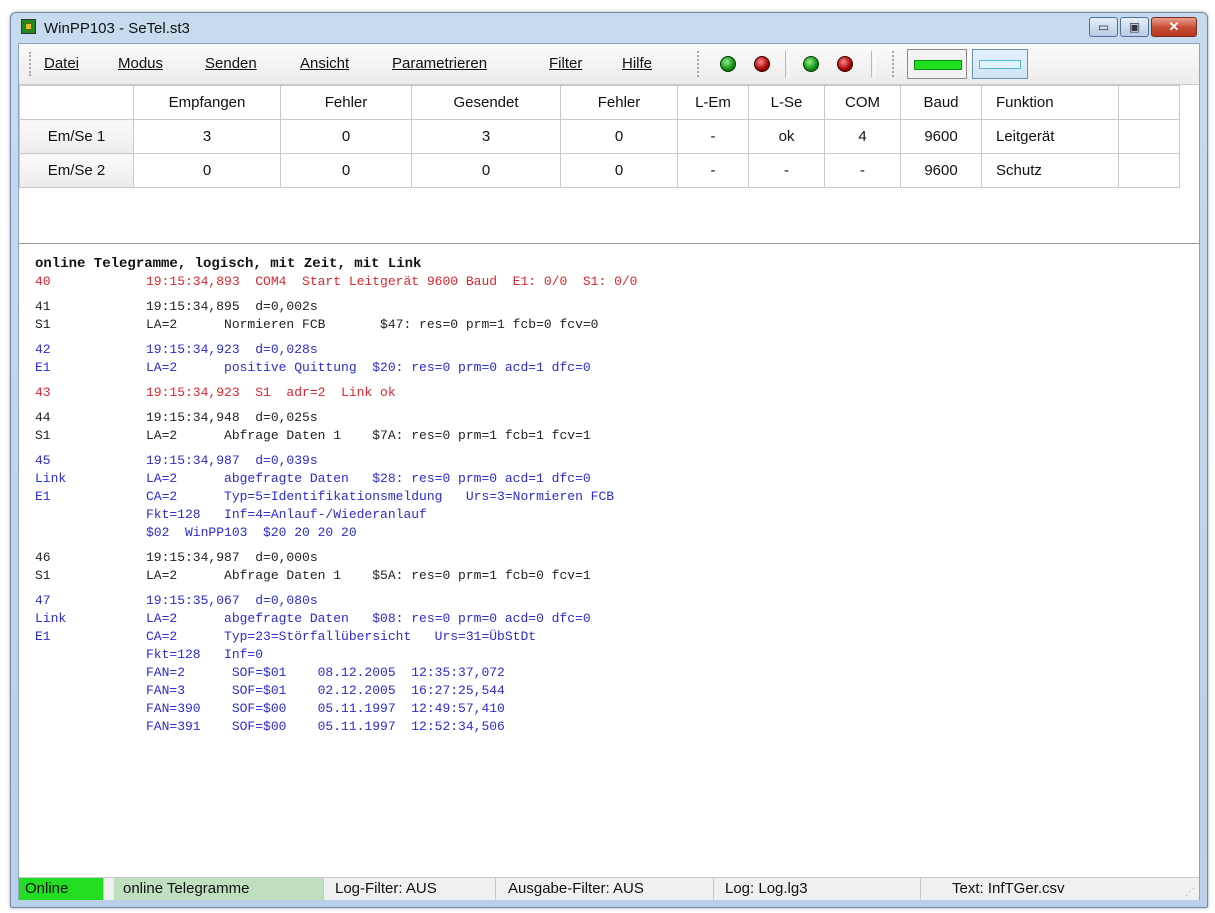 The width and height of the screenshot is (1215, 913). Describe the element at coordinates (232, 460) in the screenshot. I see `log-line-text: 19:15:34,987 d=0,039s` at that location.